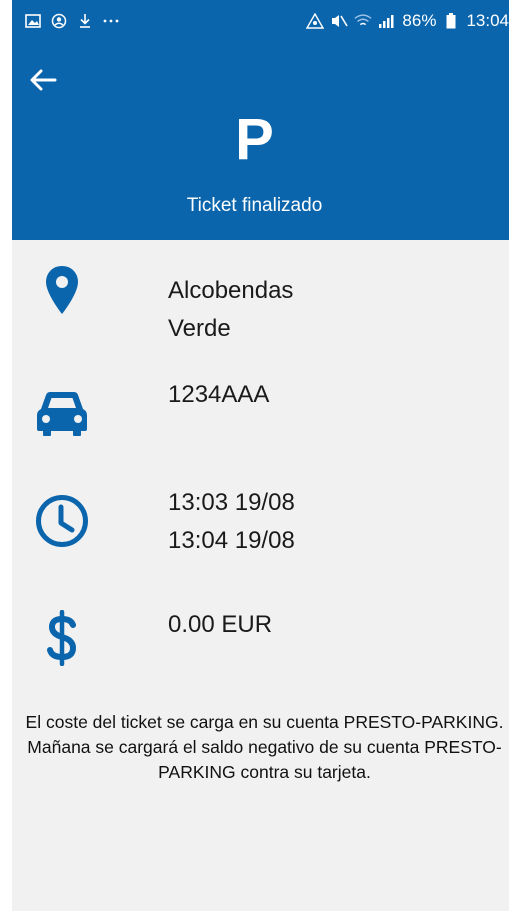 The image size is (509, 911). I want to click on mute-icon, so click(339, 21).